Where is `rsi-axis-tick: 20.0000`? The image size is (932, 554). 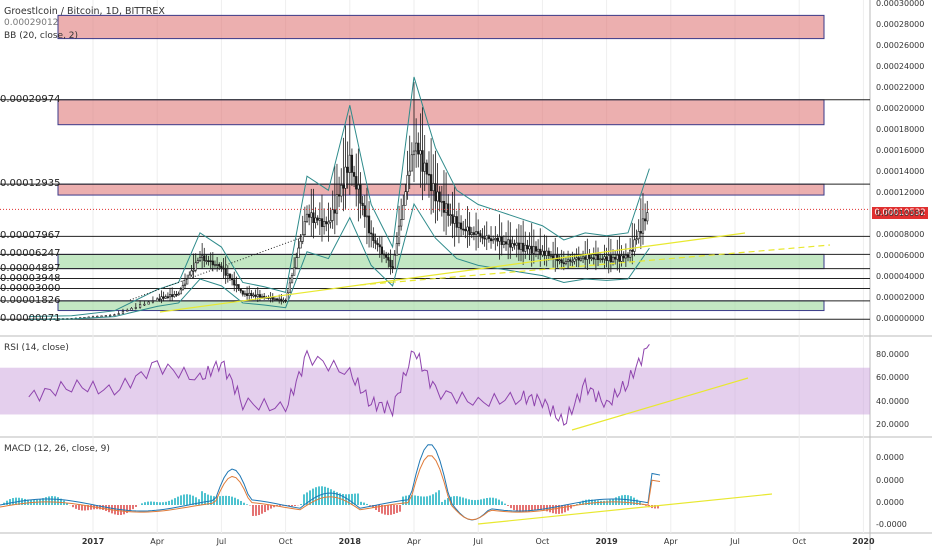 rsi-axis-tick: 20.0000 is located at coordinates (892, 424).